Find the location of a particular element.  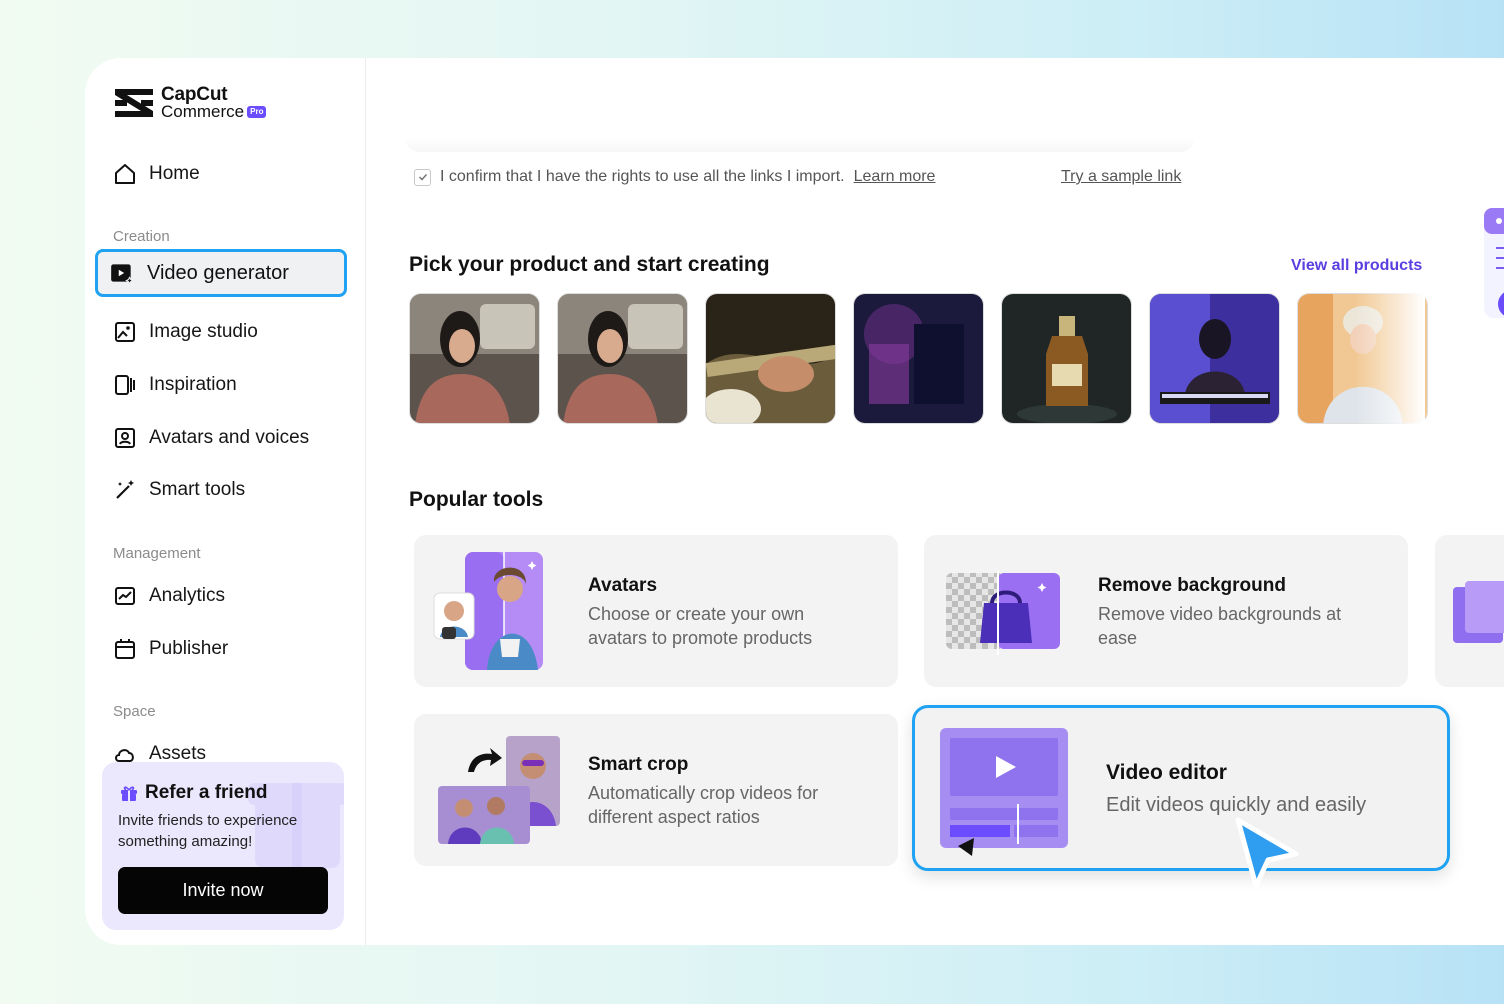

product-thumbnails is located at coordinates (918, 358).